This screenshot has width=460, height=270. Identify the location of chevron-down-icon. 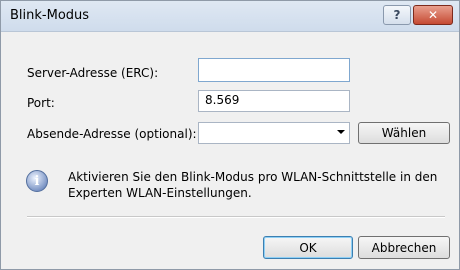
(341, 132).